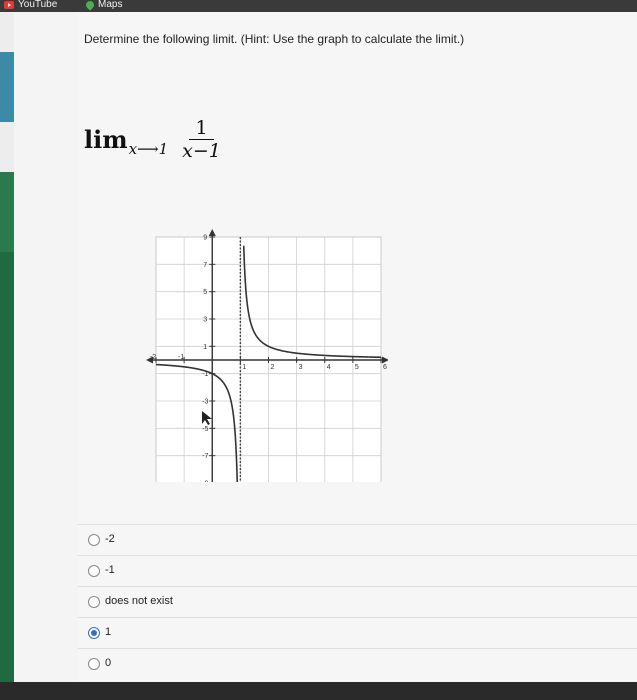 This screenshot has width=637, height=700. I want to click on answer-label: 0, so click(108, 663).